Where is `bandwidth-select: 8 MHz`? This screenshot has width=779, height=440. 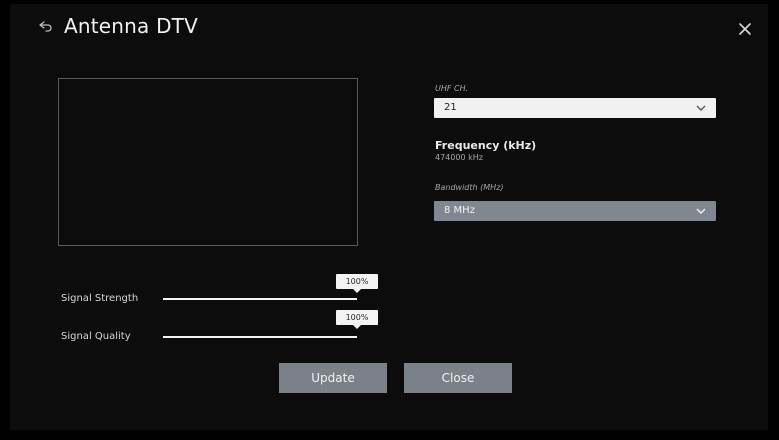 bandwidth-select: 8 MHz is located at coordinates (575, 211).